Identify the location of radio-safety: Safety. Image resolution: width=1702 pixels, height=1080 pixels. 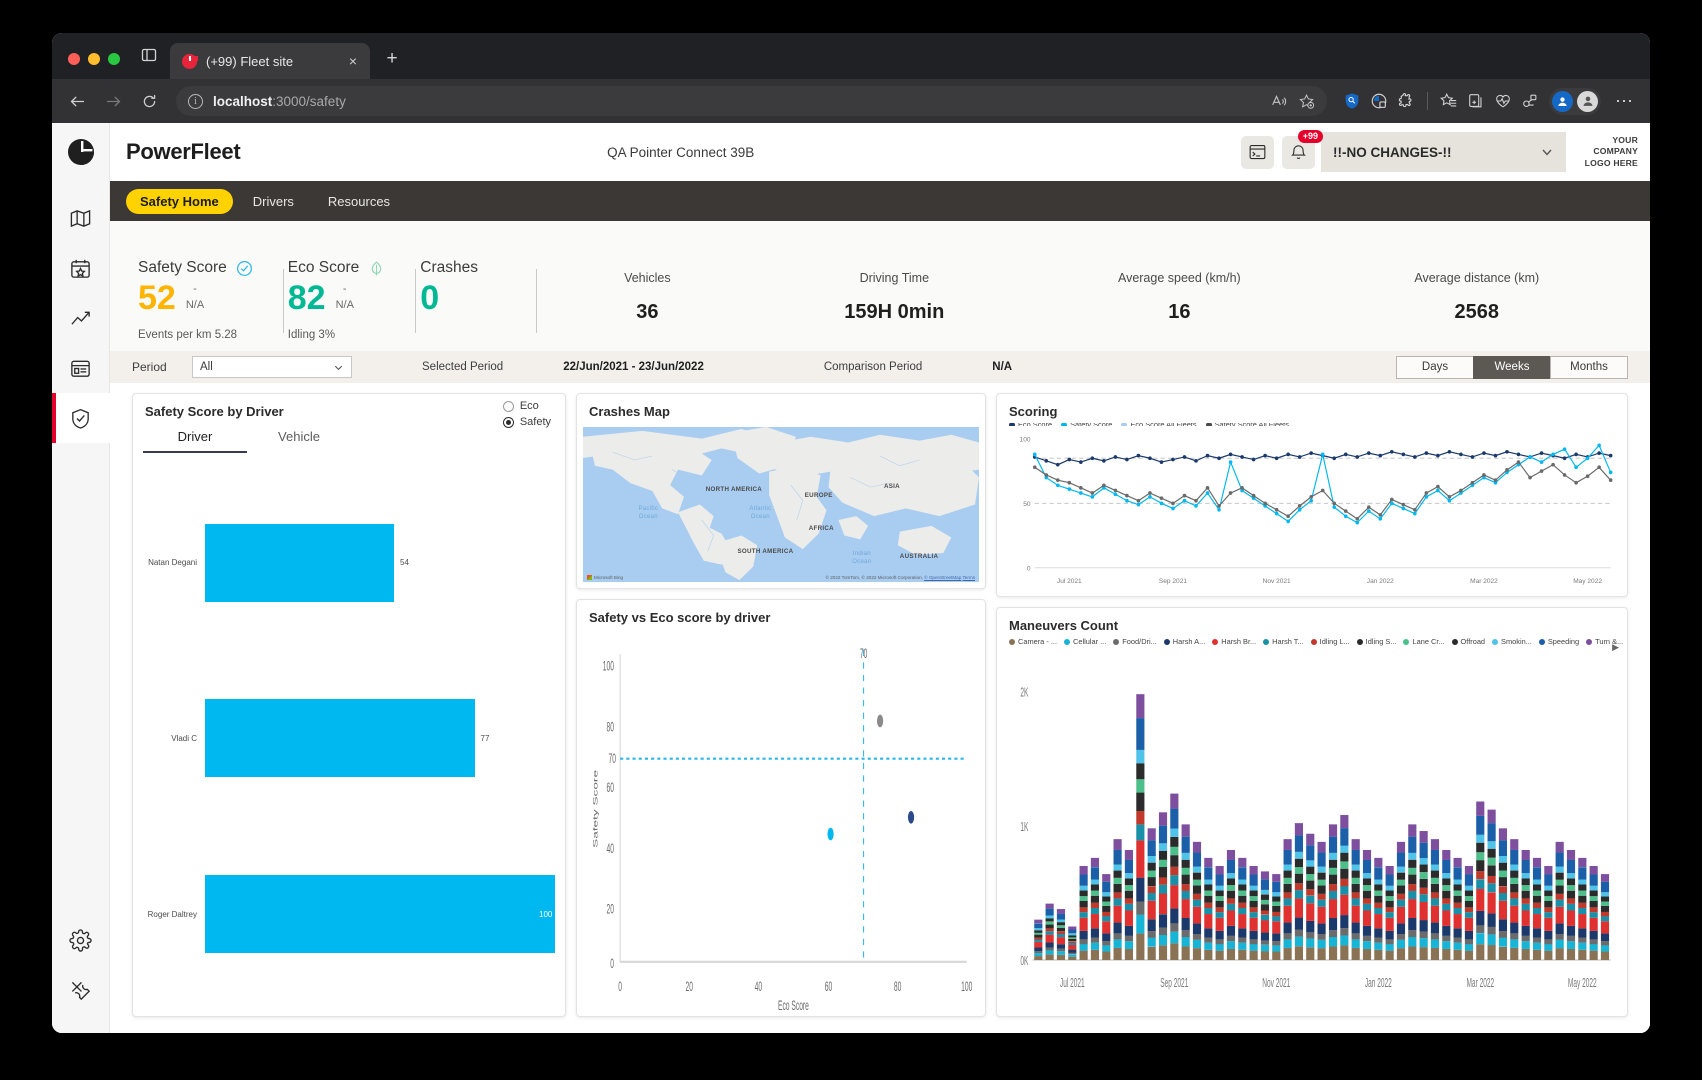
(526, 422).